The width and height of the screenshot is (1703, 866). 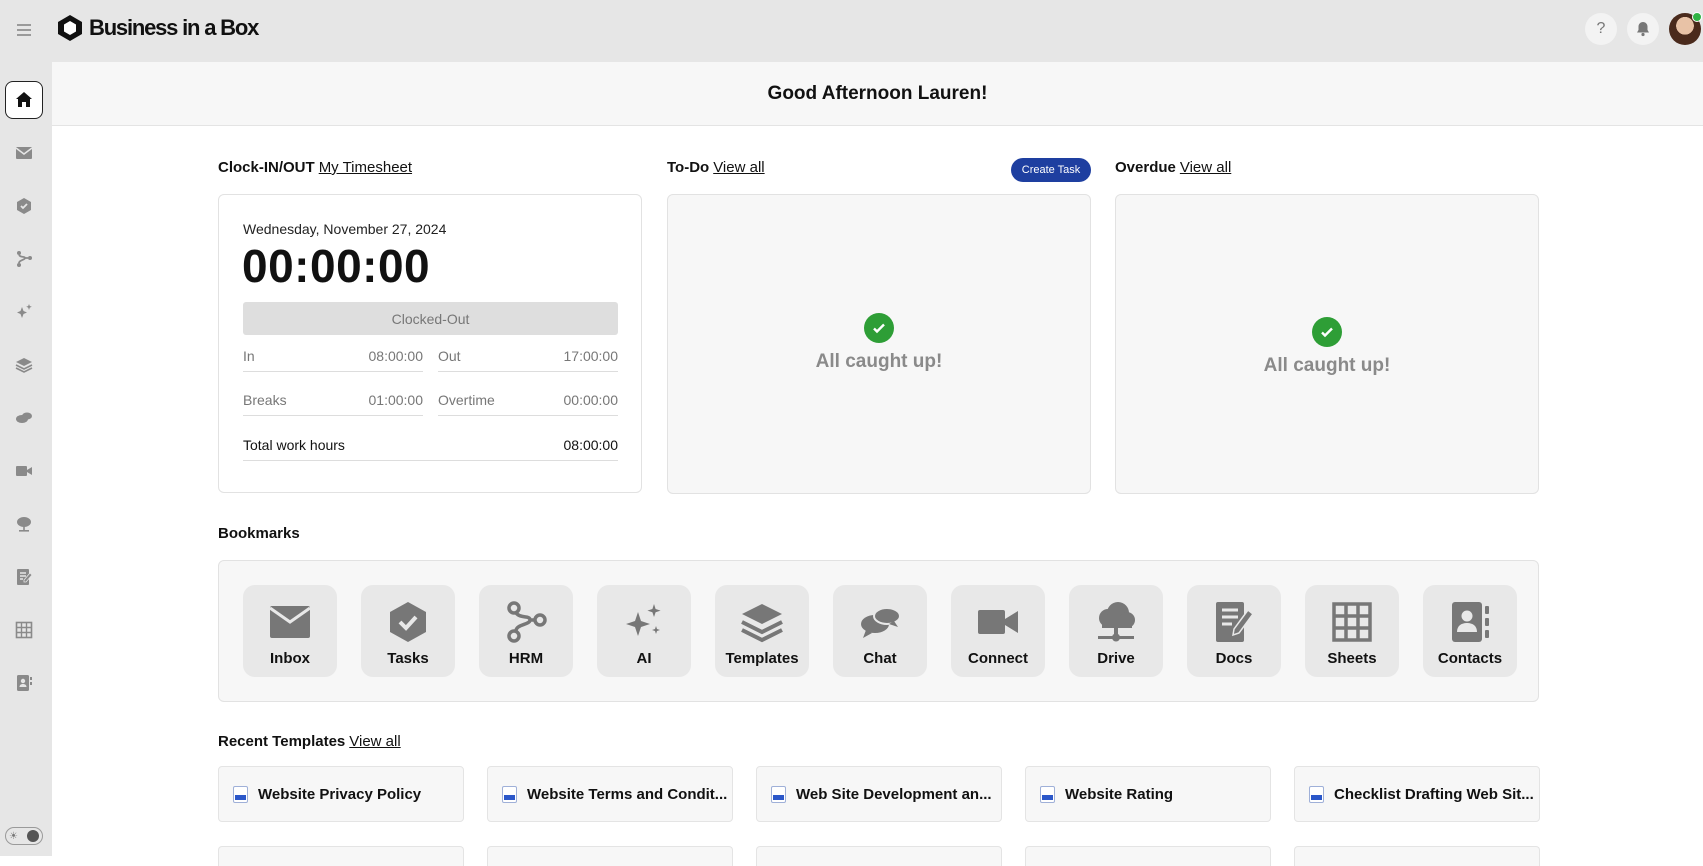 I want to click on sidebar-item-connect, so click(x=24, y=471).